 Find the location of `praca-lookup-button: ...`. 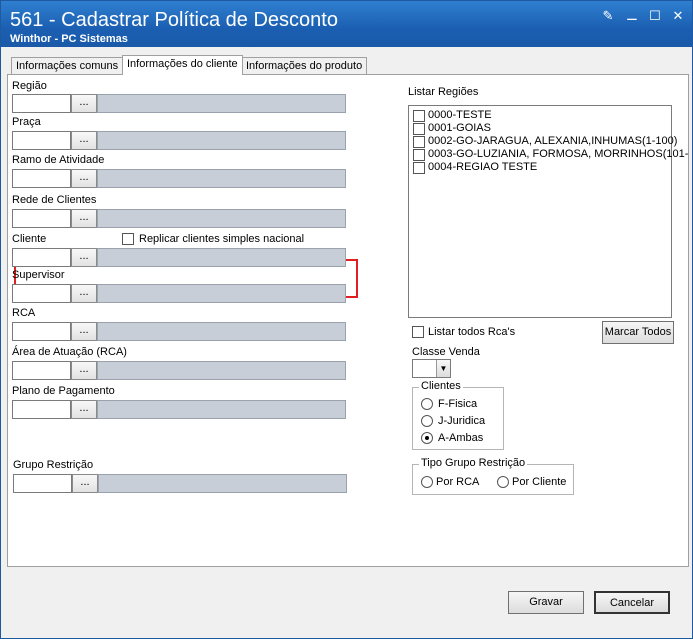

praca-lookup-button: ... is located at coordinates (84, 140).